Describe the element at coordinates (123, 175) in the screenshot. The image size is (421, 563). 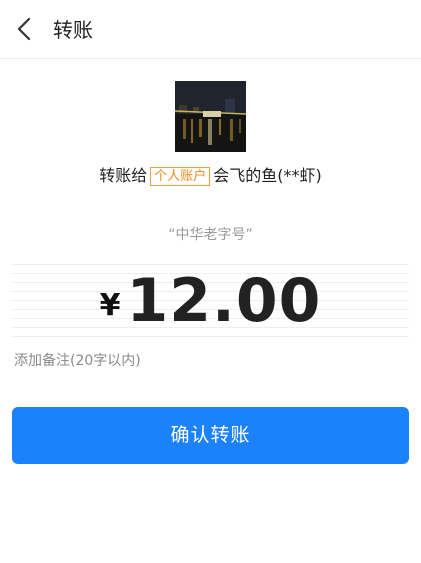
I see `recipient-prefix: 转账给` at that location.